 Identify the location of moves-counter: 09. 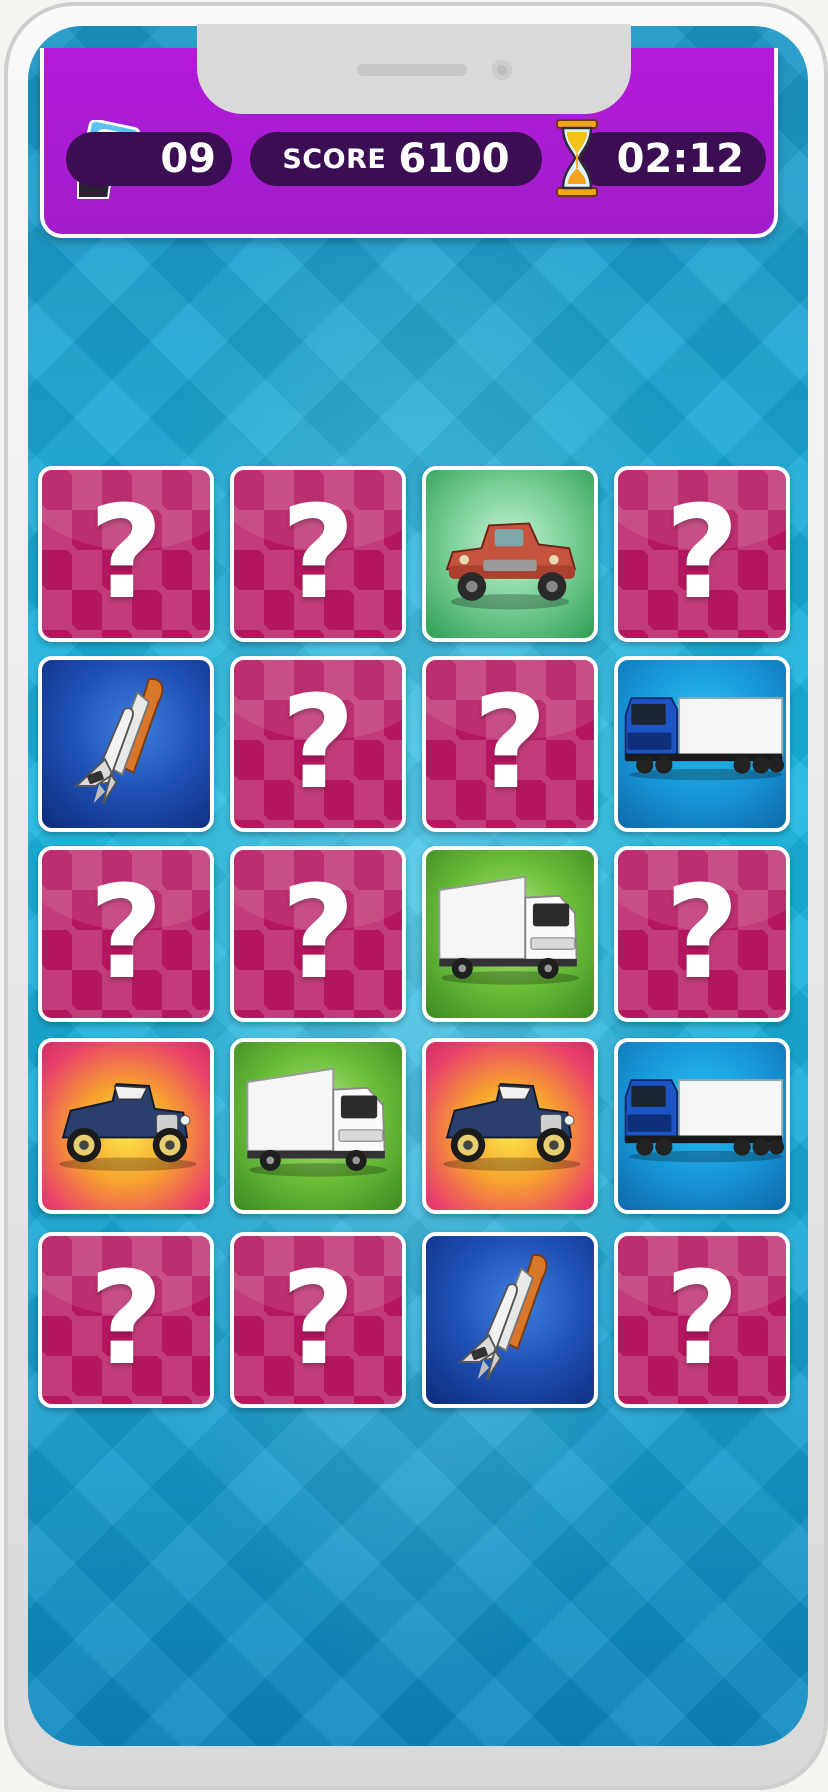
(149, 159).